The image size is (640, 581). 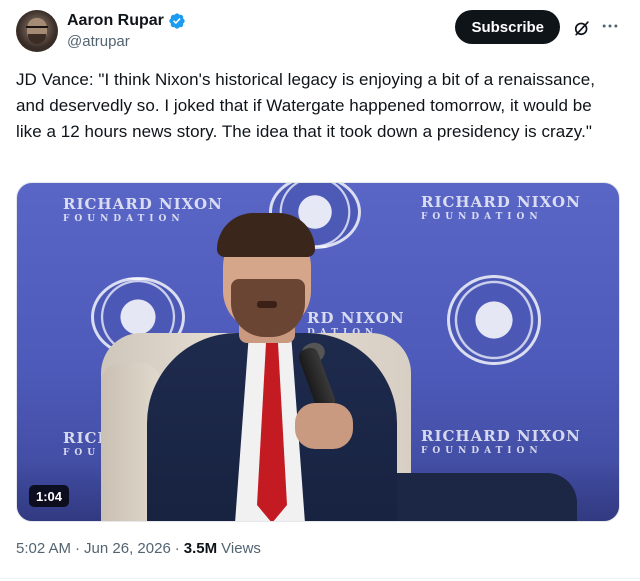 What do you see at coordinates (115, 21) in the screenshot?
I see `author-display-name: Aaron Rupar` at bounding box center [115, 21].